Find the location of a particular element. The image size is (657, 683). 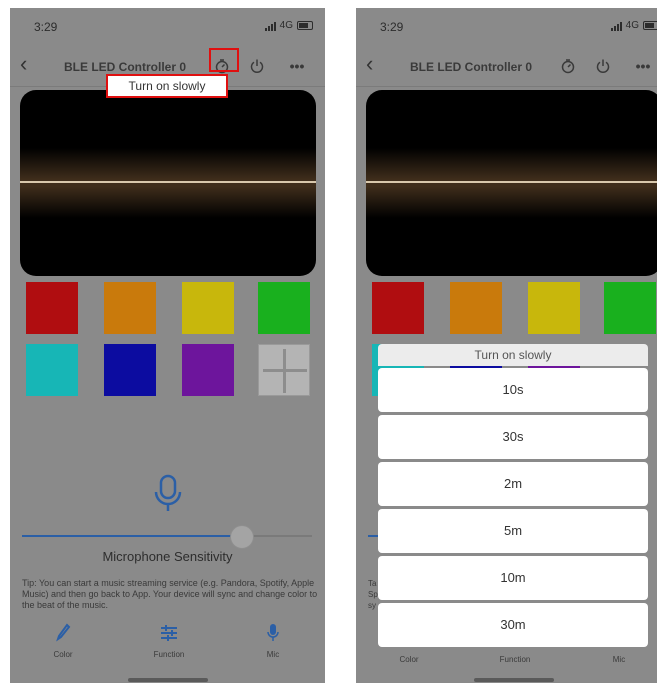

sensitivity-slider-thumb is located at coordinates (242, 537).